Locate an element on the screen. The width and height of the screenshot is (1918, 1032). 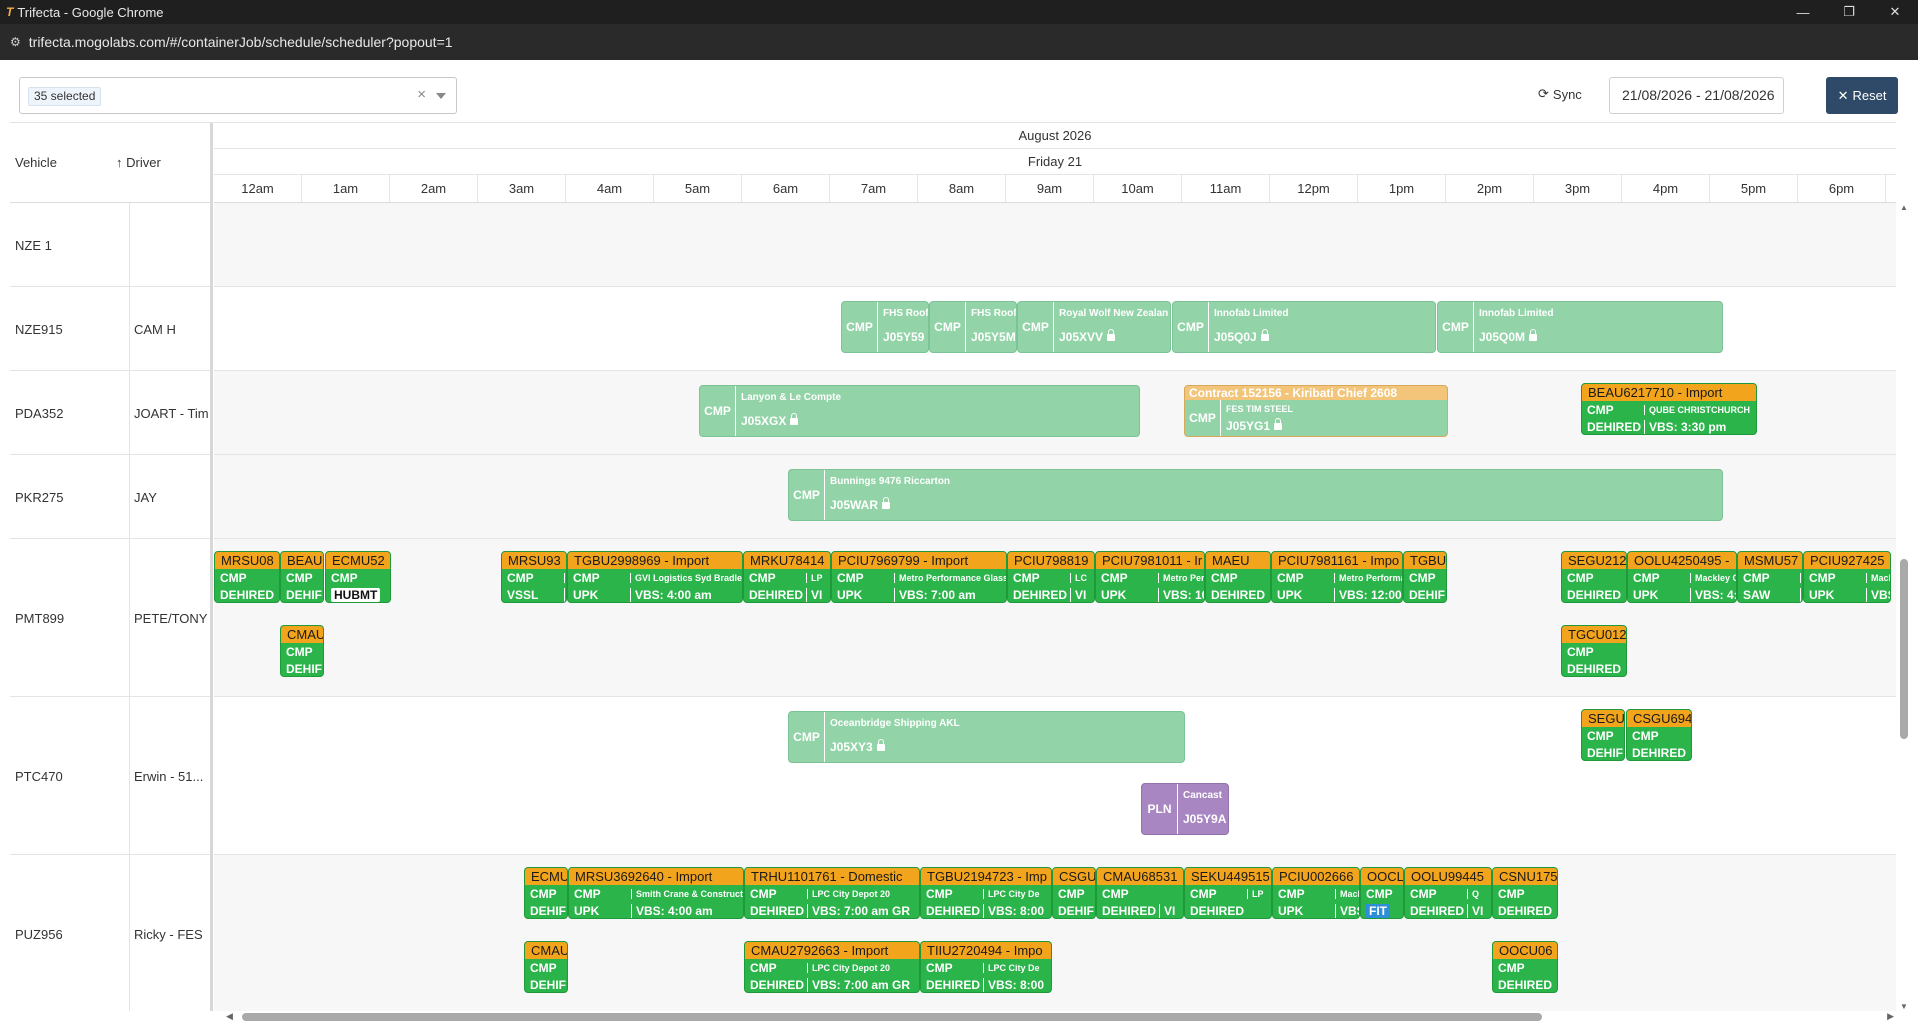
timeline-row is located at coordinates (1055, 245).